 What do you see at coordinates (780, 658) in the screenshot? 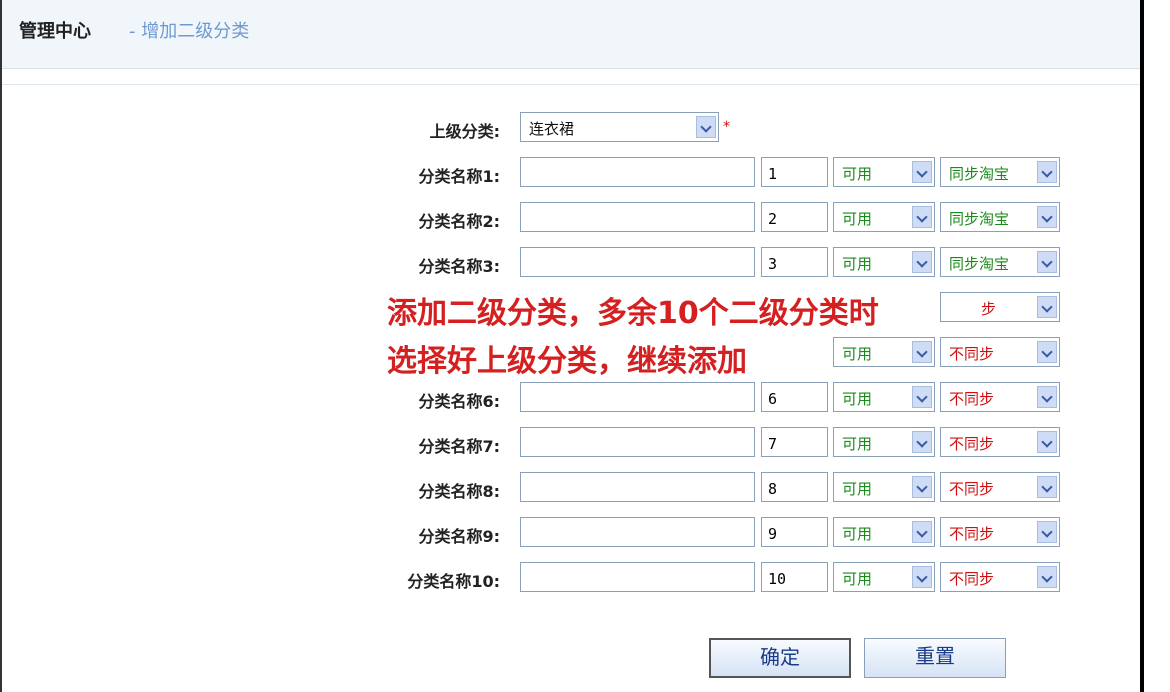
I see `confirm-button: 确定` at bounding box center [780, 658].